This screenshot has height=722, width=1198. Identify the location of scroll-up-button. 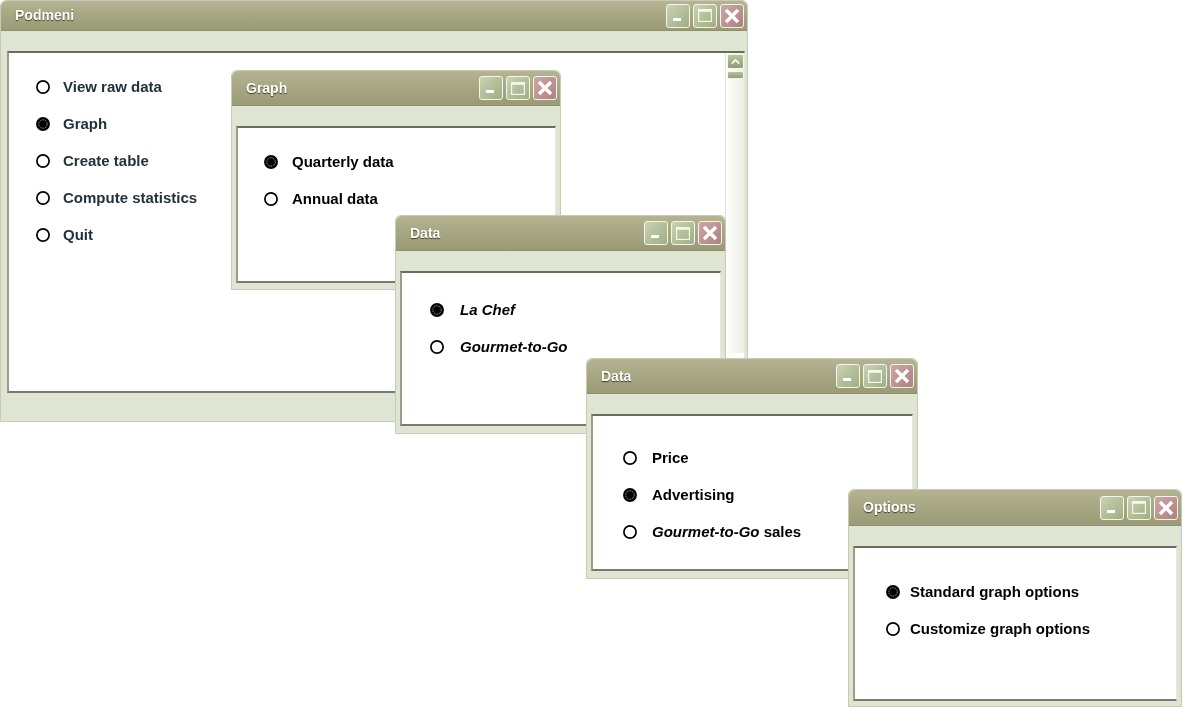
(735, 61).